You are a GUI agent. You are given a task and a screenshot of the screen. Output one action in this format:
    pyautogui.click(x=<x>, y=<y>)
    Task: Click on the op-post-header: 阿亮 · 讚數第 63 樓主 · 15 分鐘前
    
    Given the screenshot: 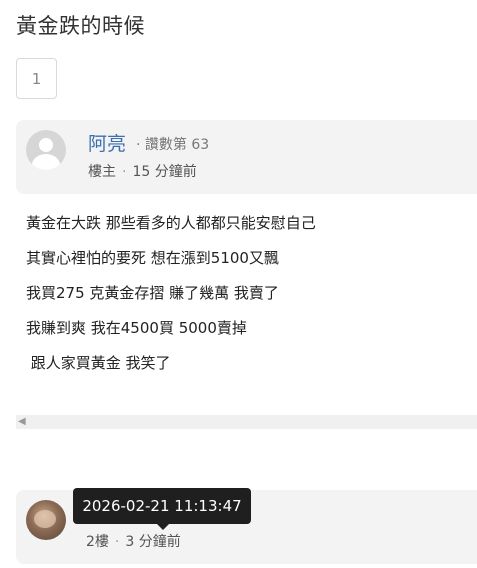 What is the action you would take?
    pyautogui.click(x=246, y=157)
    